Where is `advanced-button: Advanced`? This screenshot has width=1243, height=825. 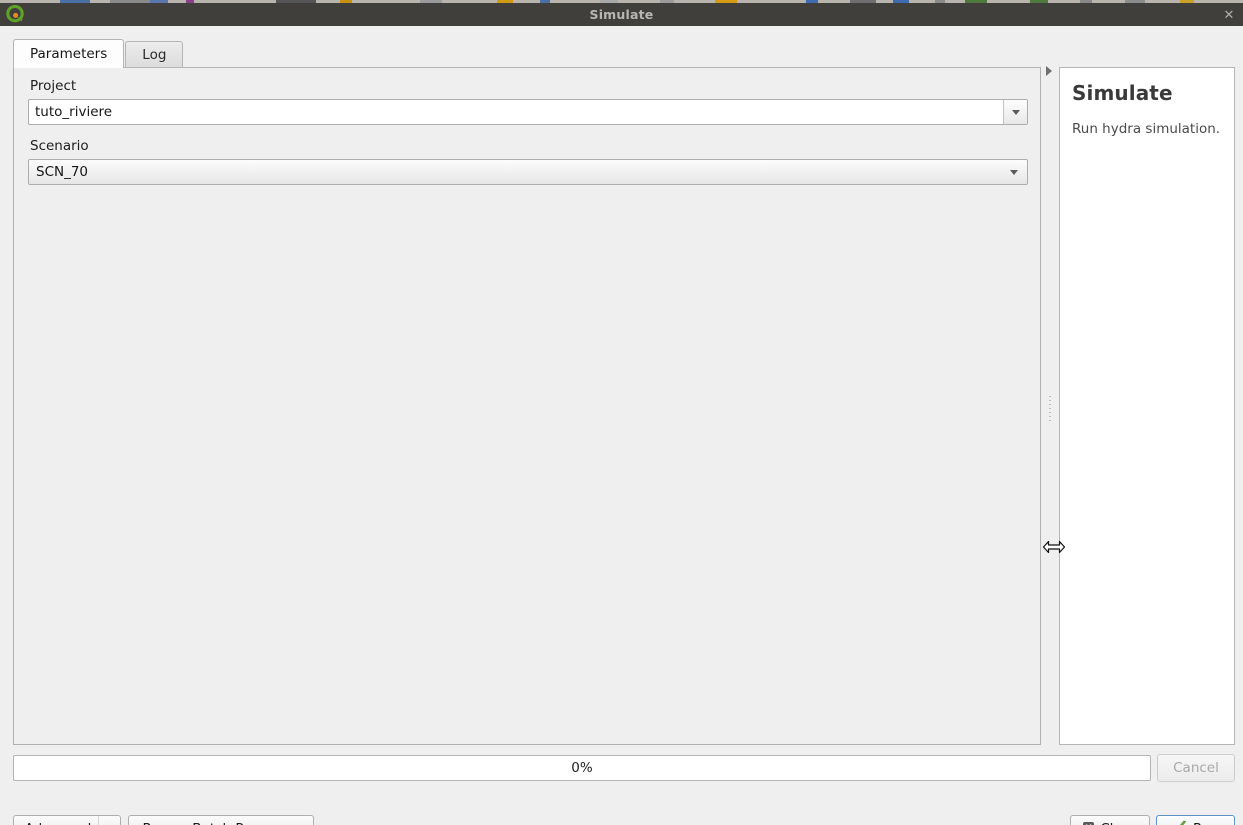
advanced-button: Advanced is located at coordinates (67, 820).